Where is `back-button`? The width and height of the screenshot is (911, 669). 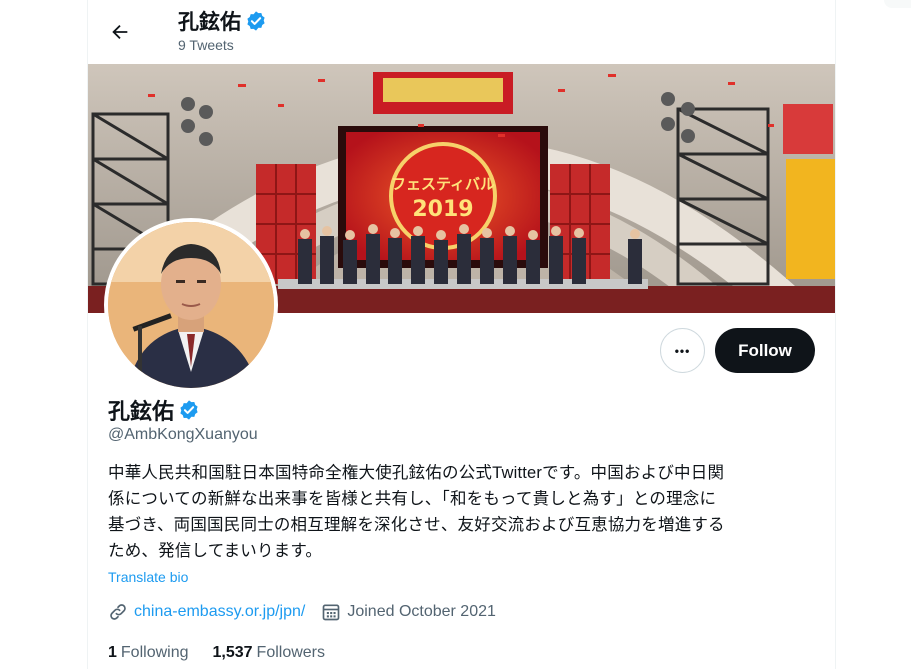 back-button is located at coordinates (120, 32).